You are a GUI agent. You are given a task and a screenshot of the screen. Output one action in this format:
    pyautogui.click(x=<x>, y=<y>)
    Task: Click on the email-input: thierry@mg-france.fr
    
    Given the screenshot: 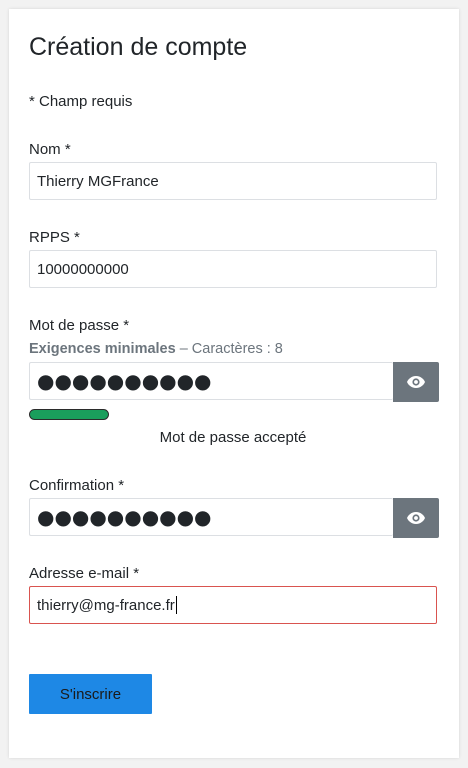 What is the action you would take?
    pyautogui.click(x=233, y=605)
    